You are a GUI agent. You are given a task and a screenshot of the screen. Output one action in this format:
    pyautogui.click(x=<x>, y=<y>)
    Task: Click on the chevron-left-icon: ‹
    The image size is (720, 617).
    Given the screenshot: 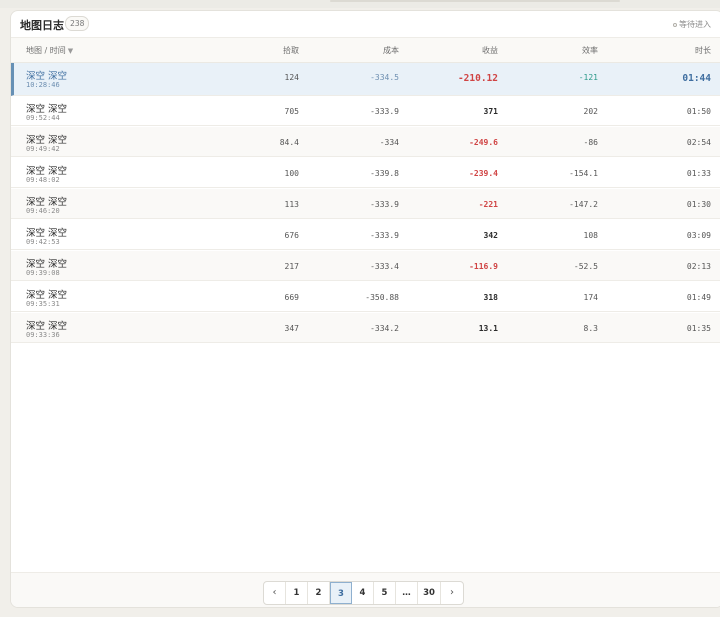 What is the action you would take?
    pyautogui.click(x=275, y=593)
    